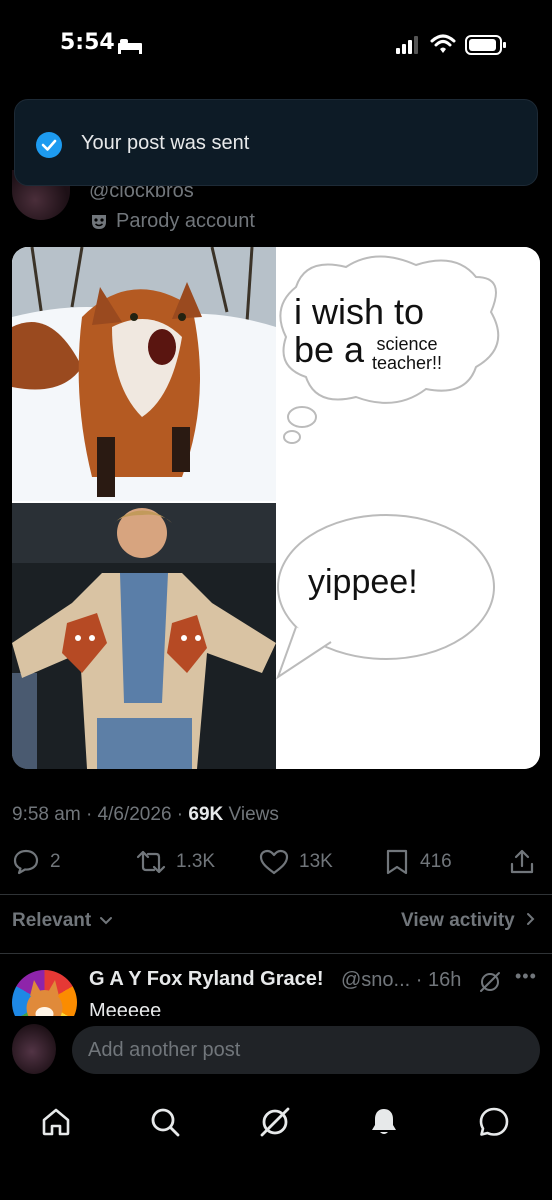  I want to click on bottom-tab-bar, so click(276, 1120).